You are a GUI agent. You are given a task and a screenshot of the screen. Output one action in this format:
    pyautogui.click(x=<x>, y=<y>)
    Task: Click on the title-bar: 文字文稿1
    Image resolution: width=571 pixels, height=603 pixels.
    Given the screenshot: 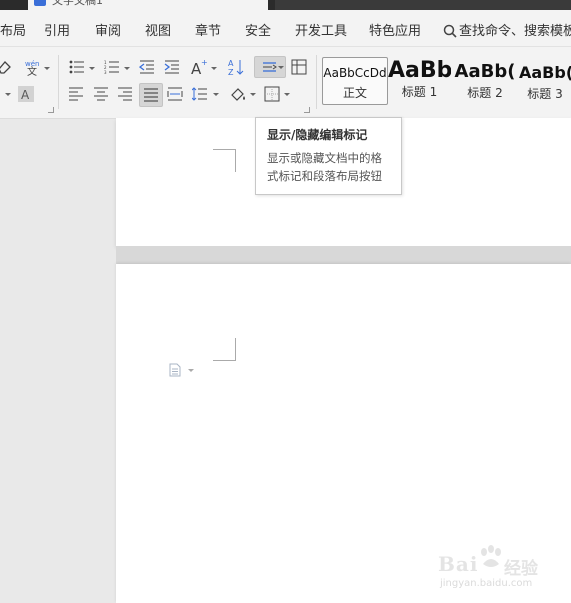 What is the action you would take?
    pyautogui.click(x=285, y=5)
    